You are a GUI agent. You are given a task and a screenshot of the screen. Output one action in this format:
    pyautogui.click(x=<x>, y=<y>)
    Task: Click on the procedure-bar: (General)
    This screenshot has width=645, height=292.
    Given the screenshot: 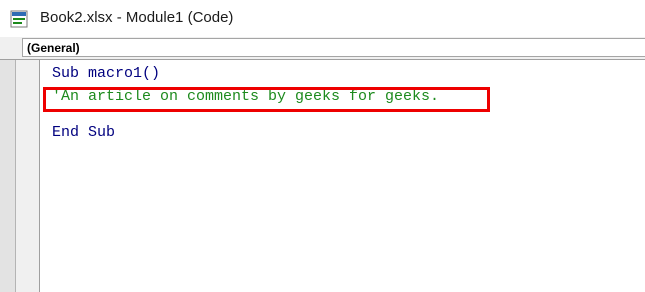 What is the action you would take?
    pyautogui.click(x=322, y=48)
    